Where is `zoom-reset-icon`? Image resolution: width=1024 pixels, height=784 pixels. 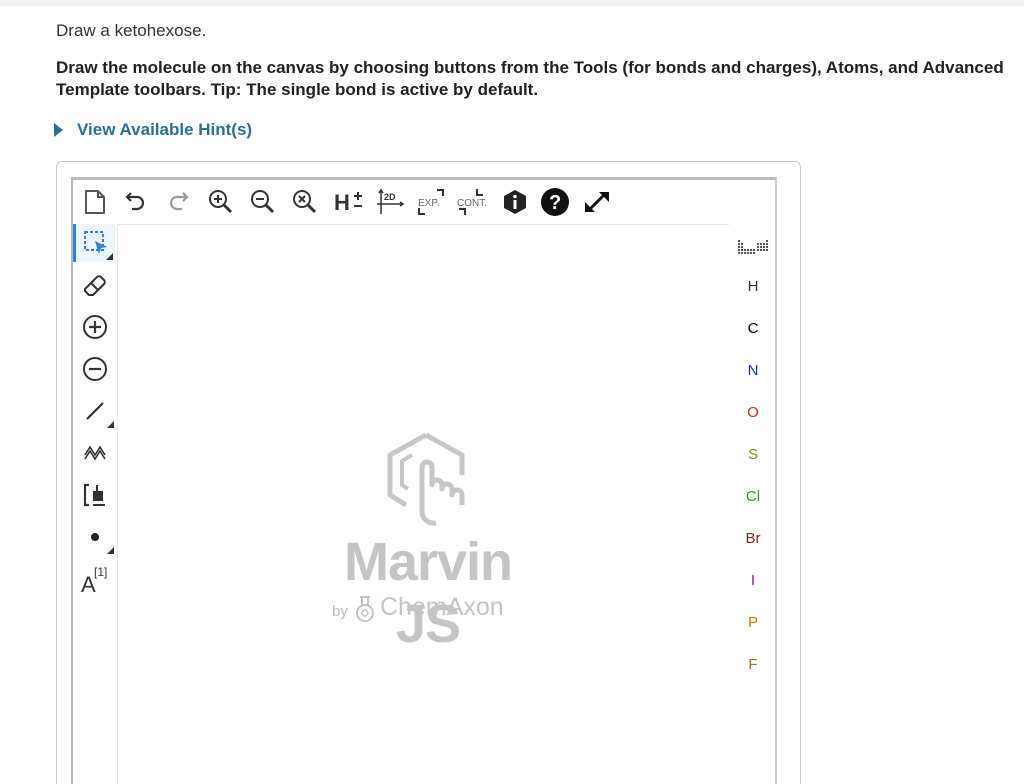
zoom-reset-icon is located at coordinates (305, 202).